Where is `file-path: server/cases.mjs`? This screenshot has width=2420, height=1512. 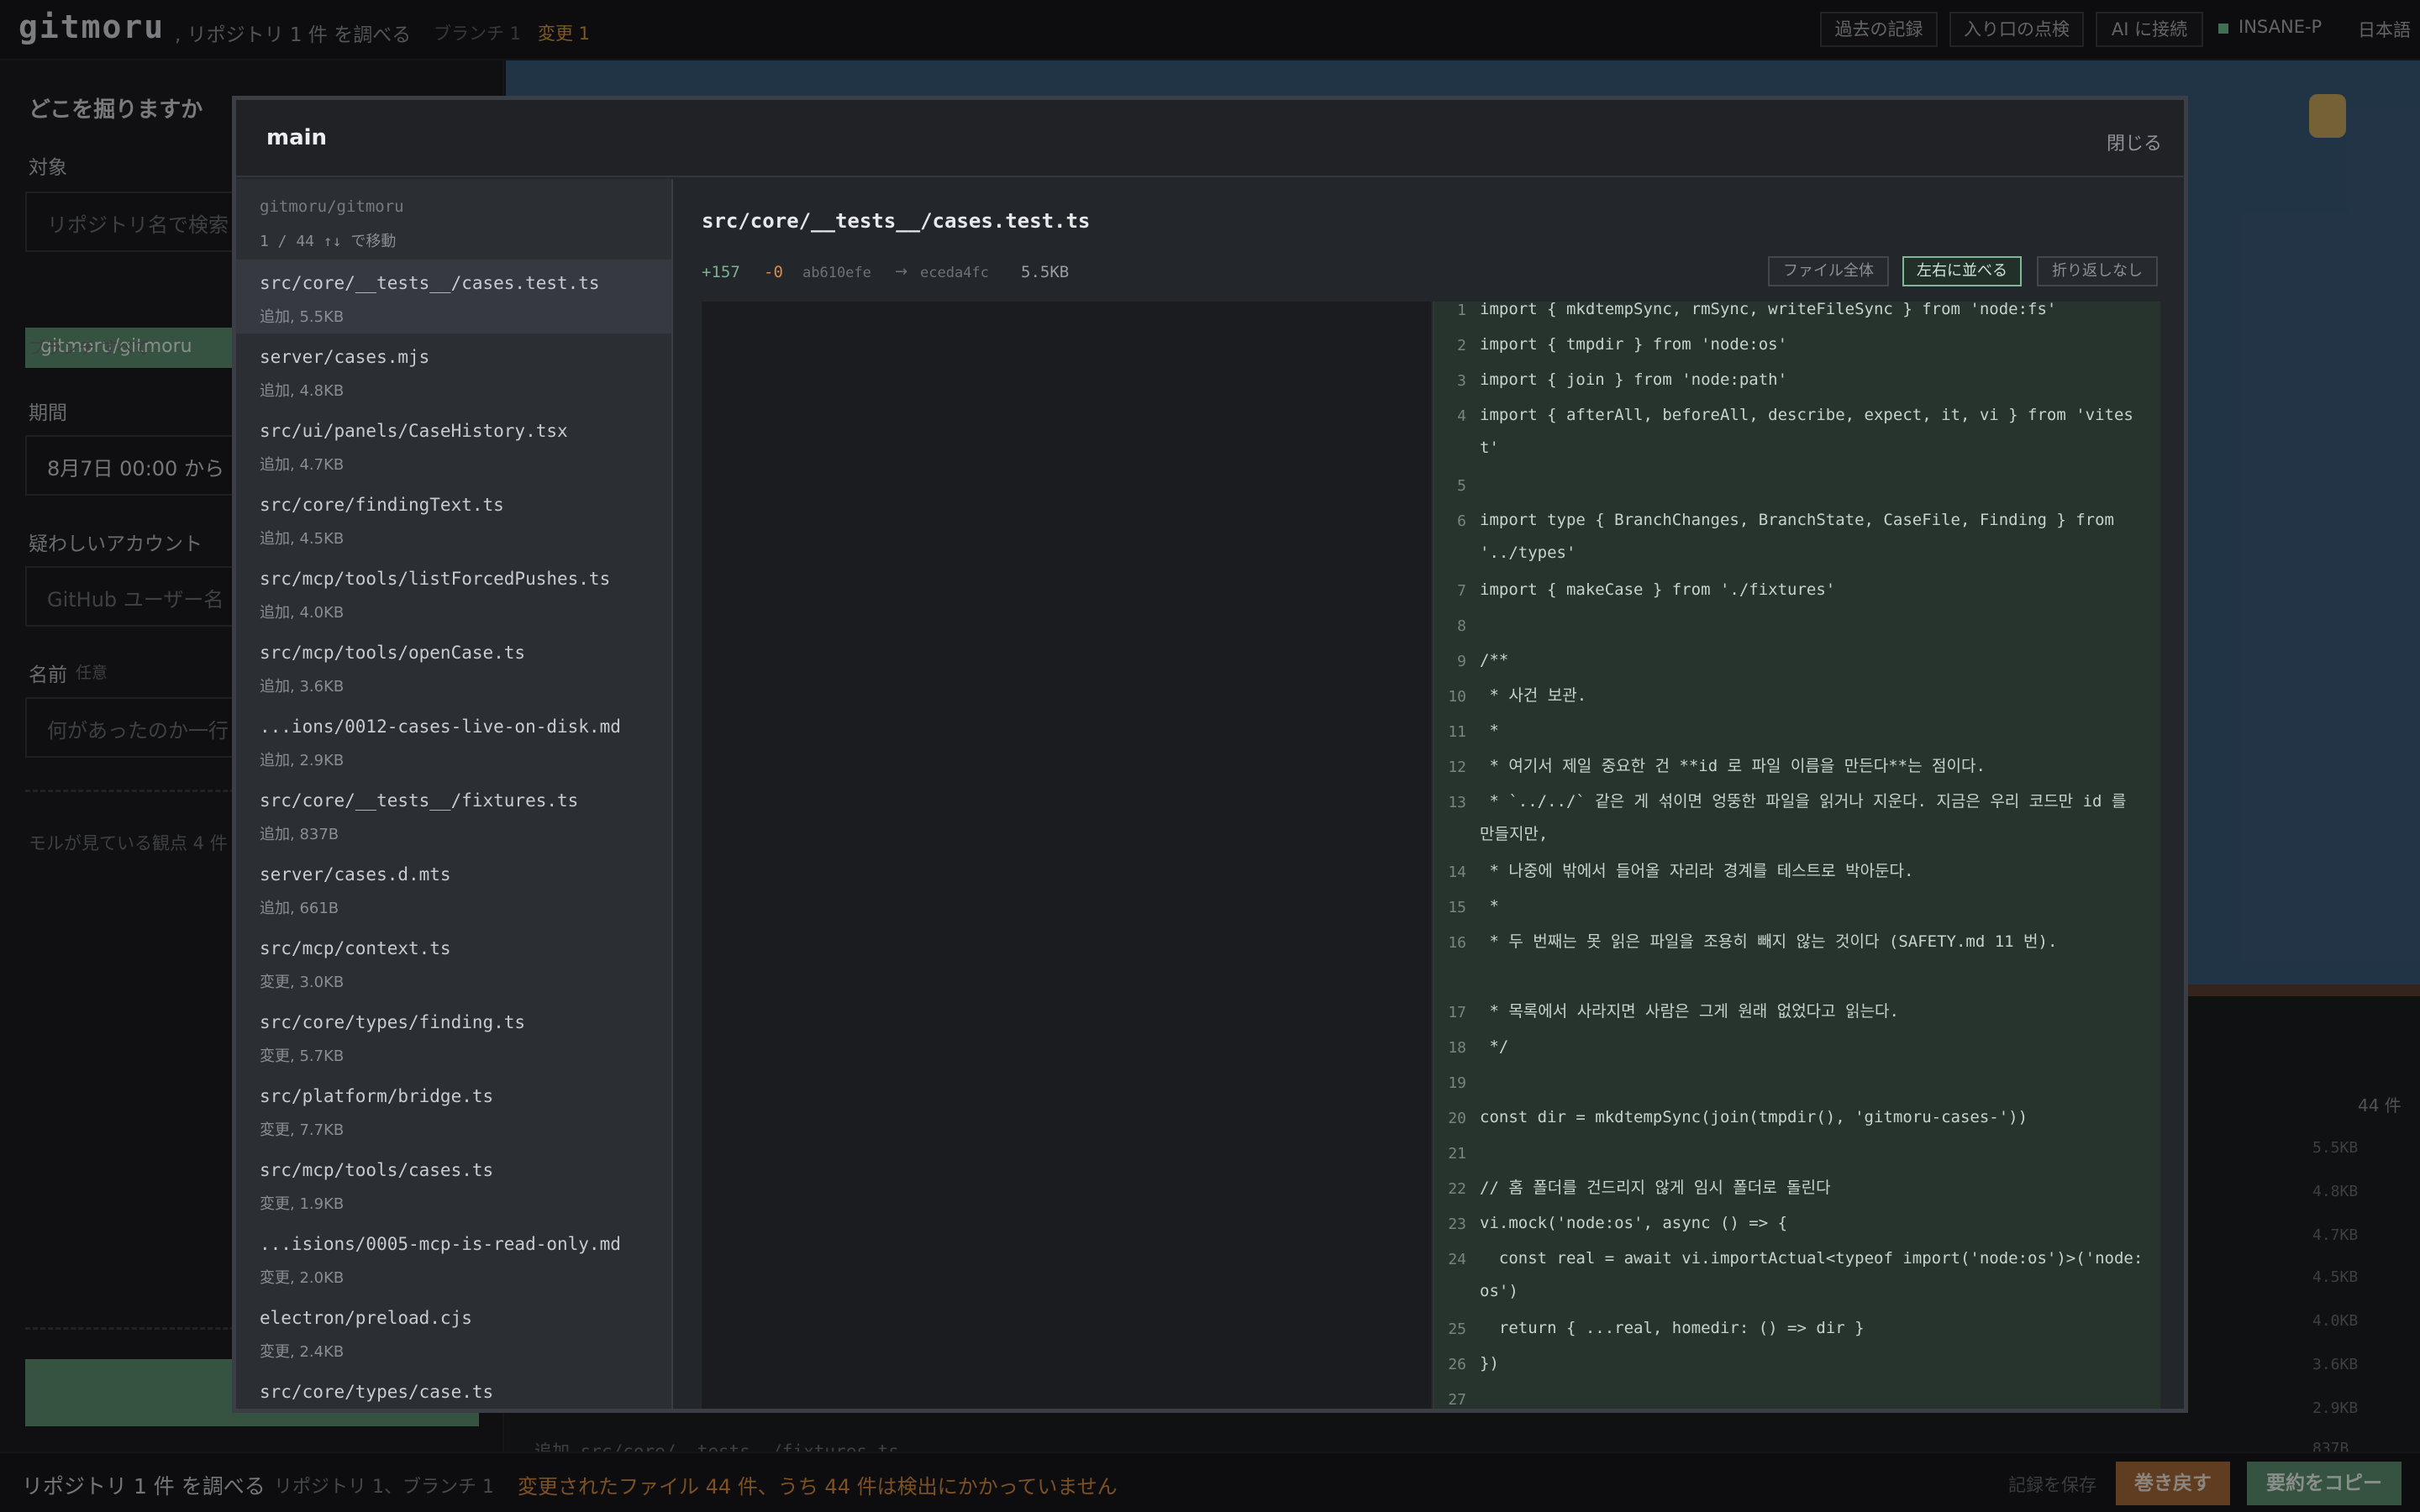 file-path: server/cases.mjs is located at coordinates (345, 357).